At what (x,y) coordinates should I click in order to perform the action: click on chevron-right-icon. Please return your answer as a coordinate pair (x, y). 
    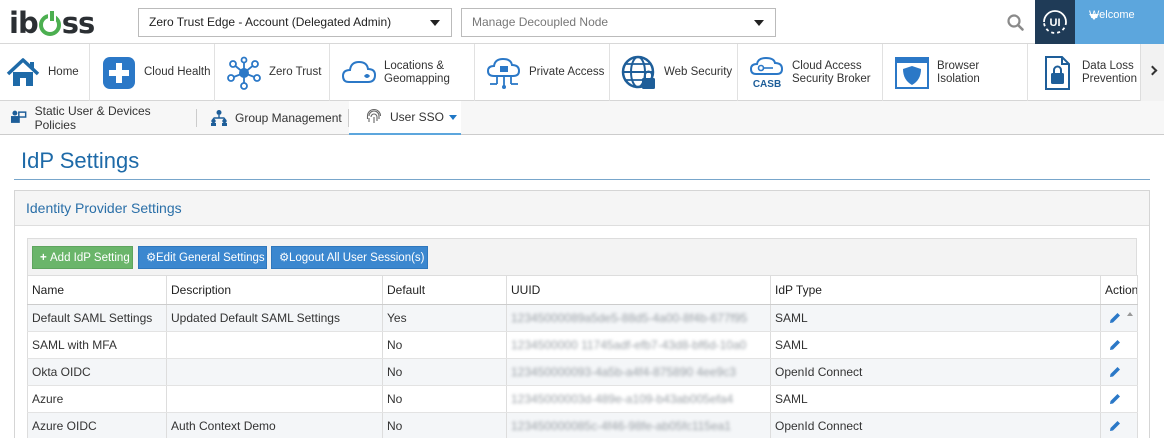
    Looking at the image, I should click on (1152, 70).